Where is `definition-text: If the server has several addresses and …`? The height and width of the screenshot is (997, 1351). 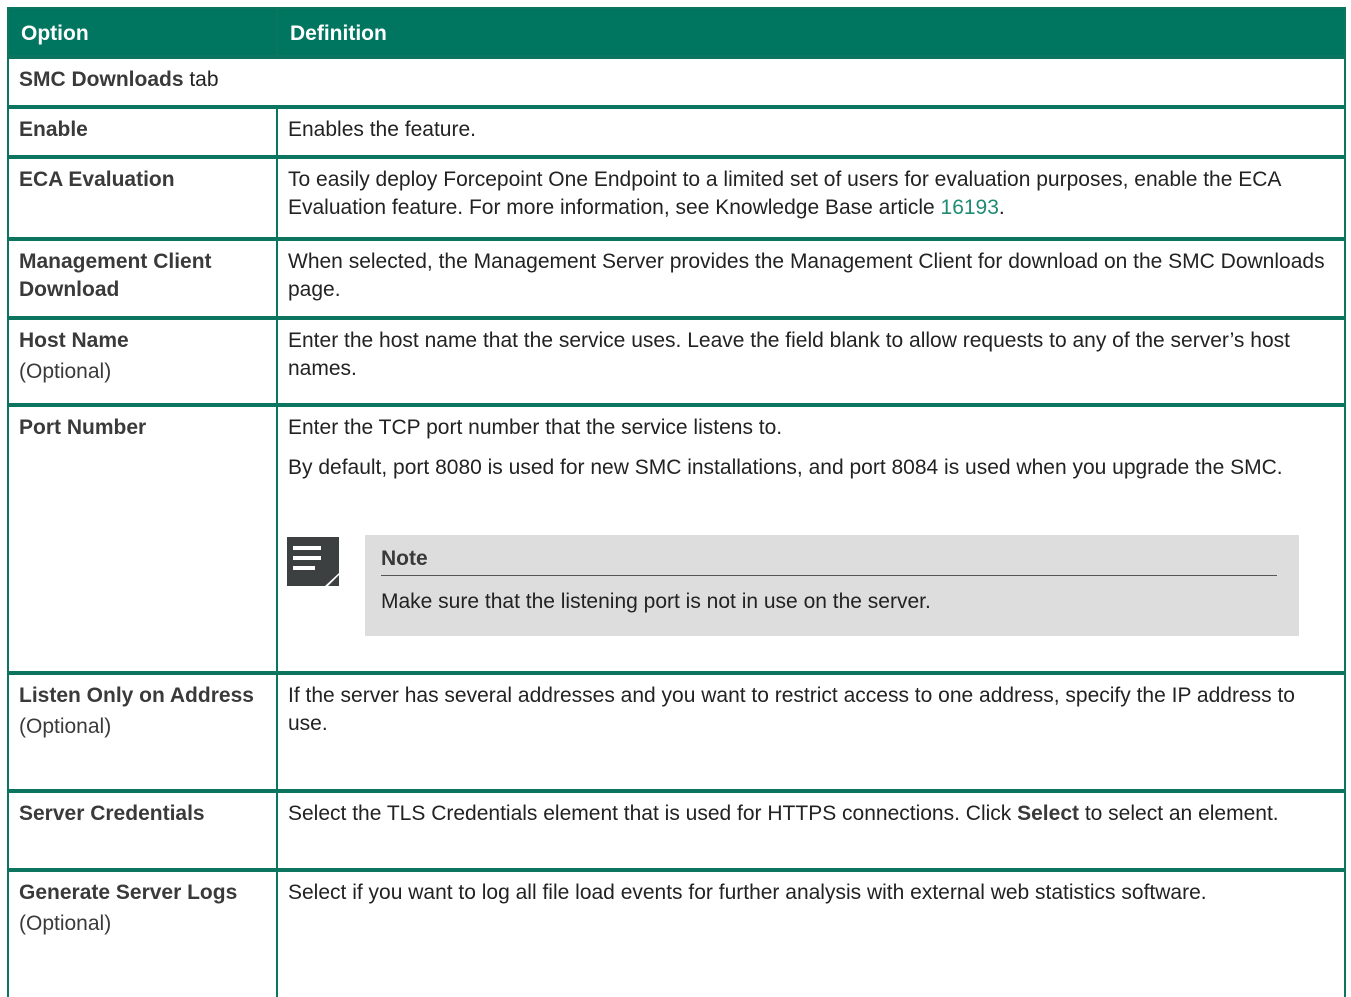
definition-text: If the server has several addresses and … is located at coordinates (791, 709).